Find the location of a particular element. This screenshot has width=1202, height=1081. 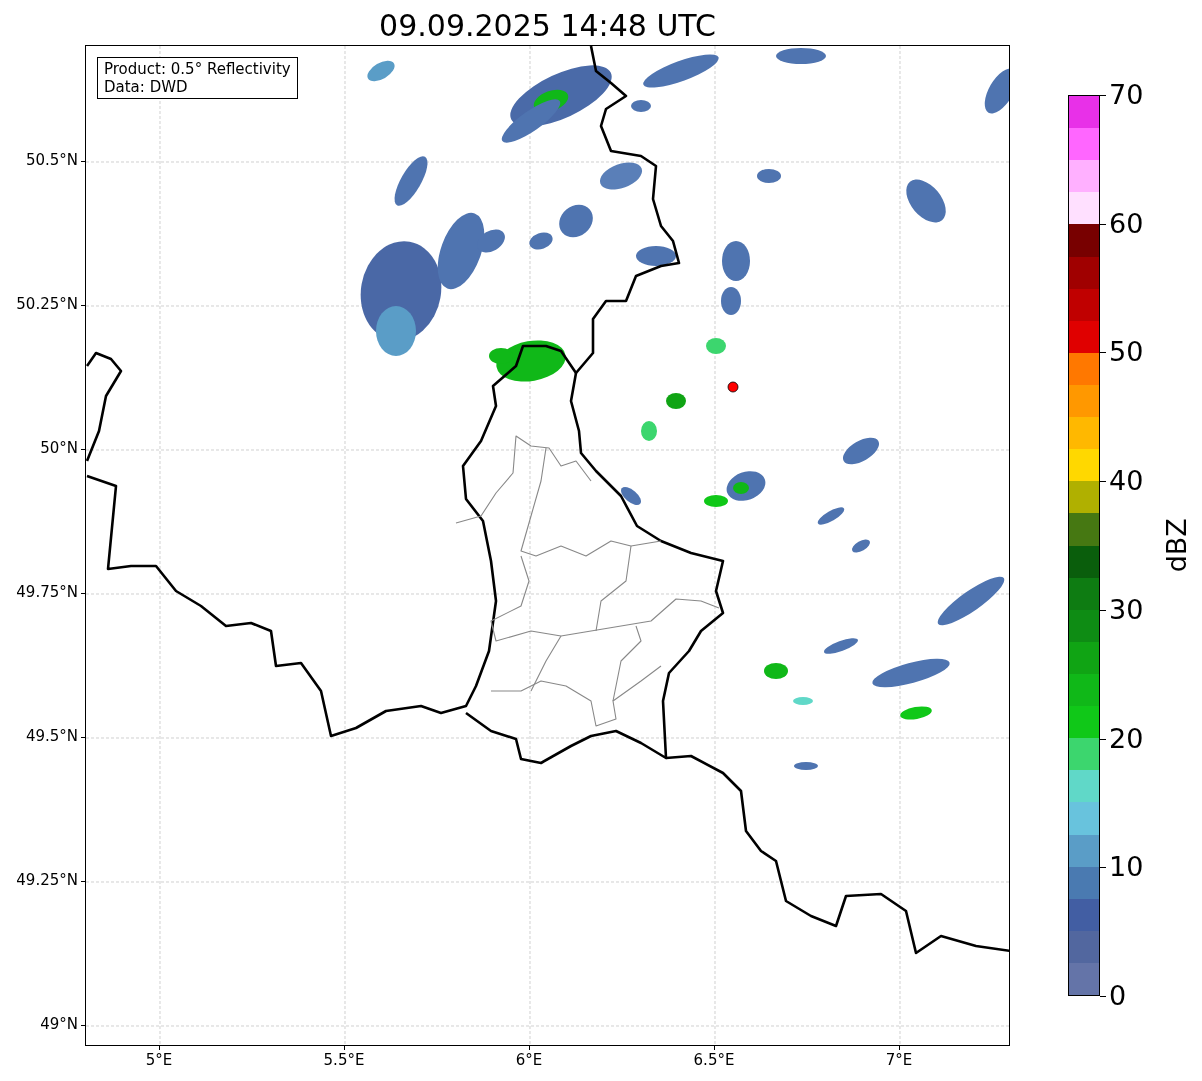

longitude-label: 6.5°E is located at coordinates (714, 1060).